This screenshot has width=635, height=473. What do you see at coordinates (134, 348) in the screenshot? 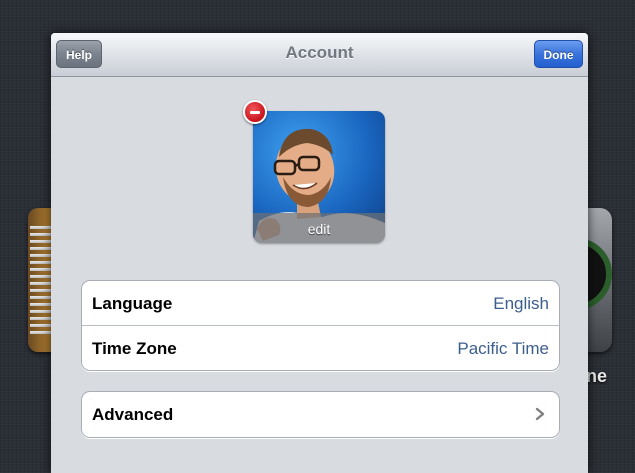
I see `time-zone-label: Time Zone` at bounding box center [134, 348].